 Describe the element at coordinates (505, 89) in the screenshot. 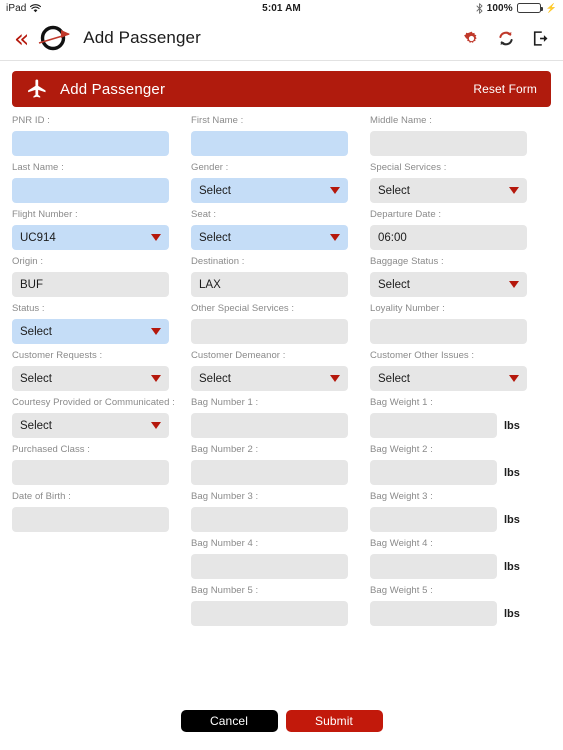

I see `reset-form-button: Reset Form` at that location.